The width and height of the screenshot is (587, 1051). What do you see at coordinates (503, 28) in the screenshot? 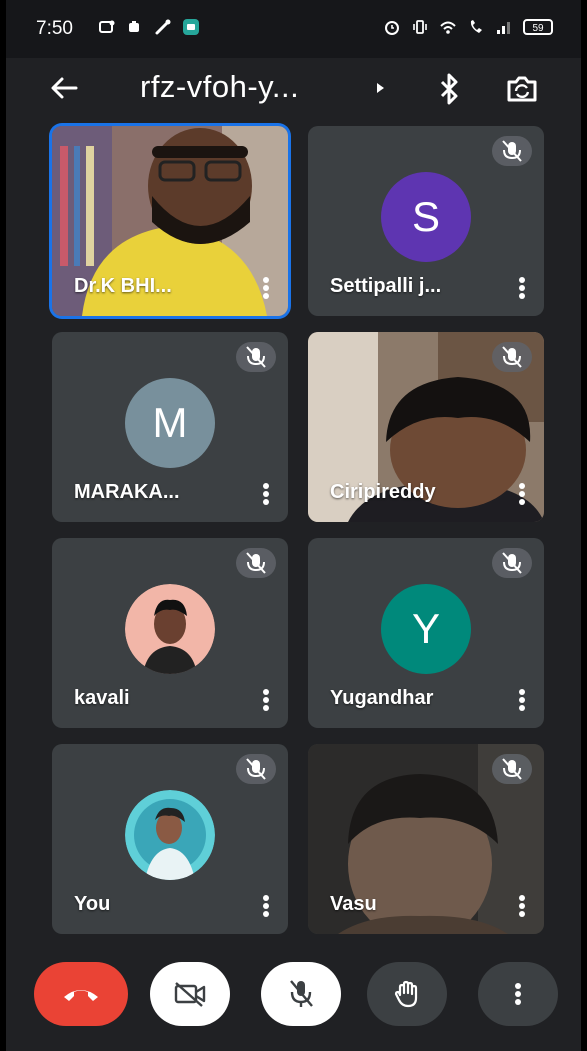
I see `signal-icon` at bounding box center [503, 28].